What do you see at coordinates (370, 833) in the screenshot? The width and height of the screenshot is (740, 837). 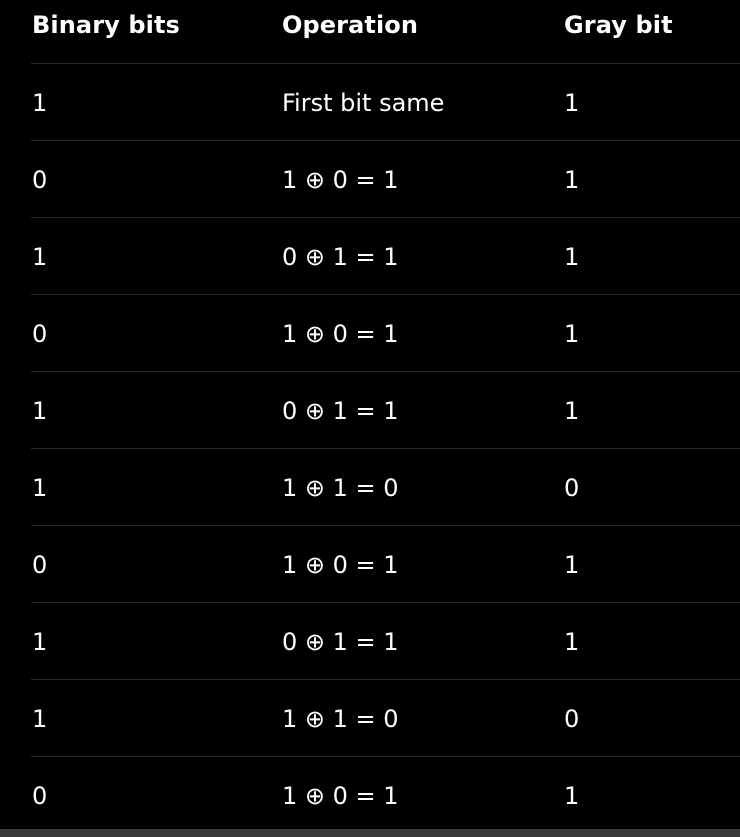 I see `bottom-bar` at bounding box center [370, 833].